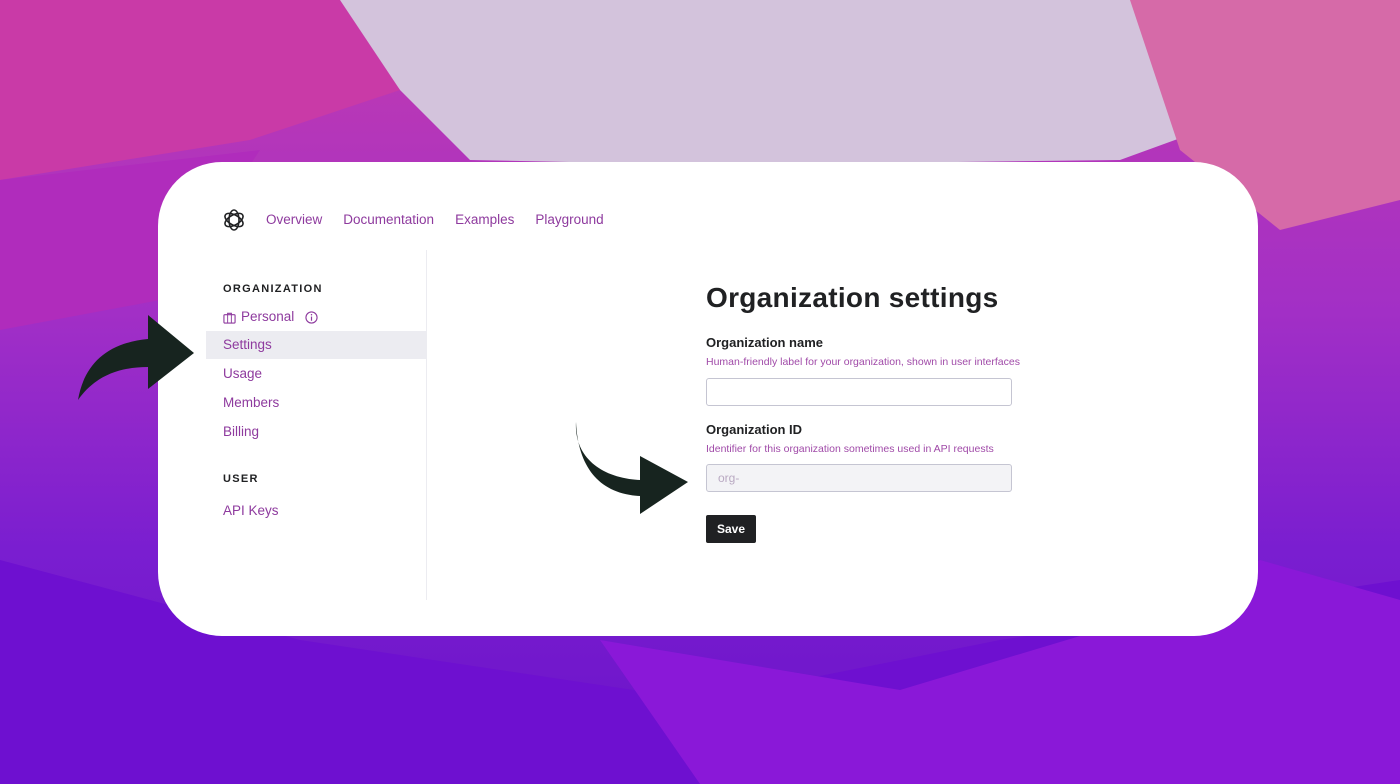 Image resolution: width=1400 pixels, height=784 pixels. Describe the element at coordinates (426, 425) in the screenshot. I see `sidebar-divider` at that location.